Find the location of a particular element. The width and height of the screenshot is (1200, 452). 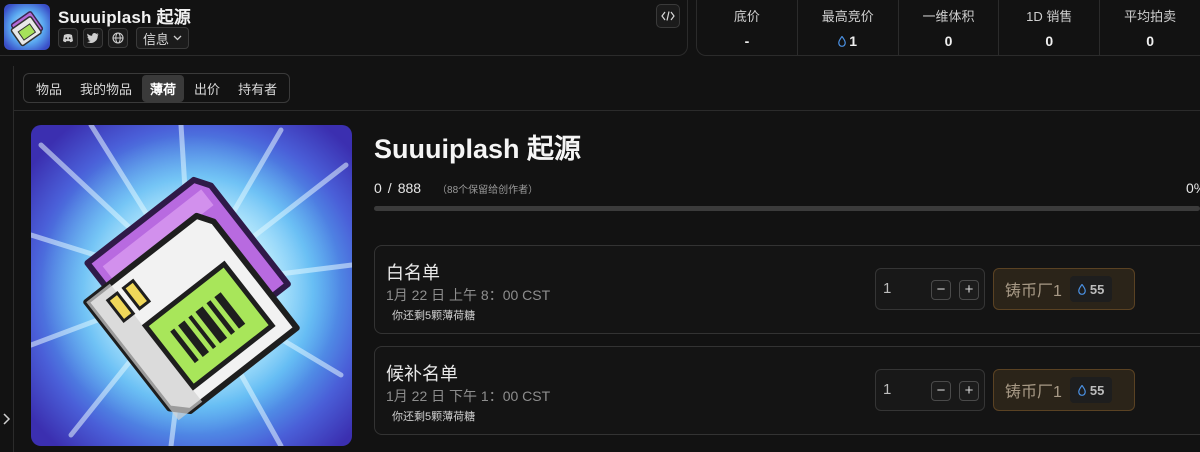

twitter-icon is located at coordinates (93, 38).